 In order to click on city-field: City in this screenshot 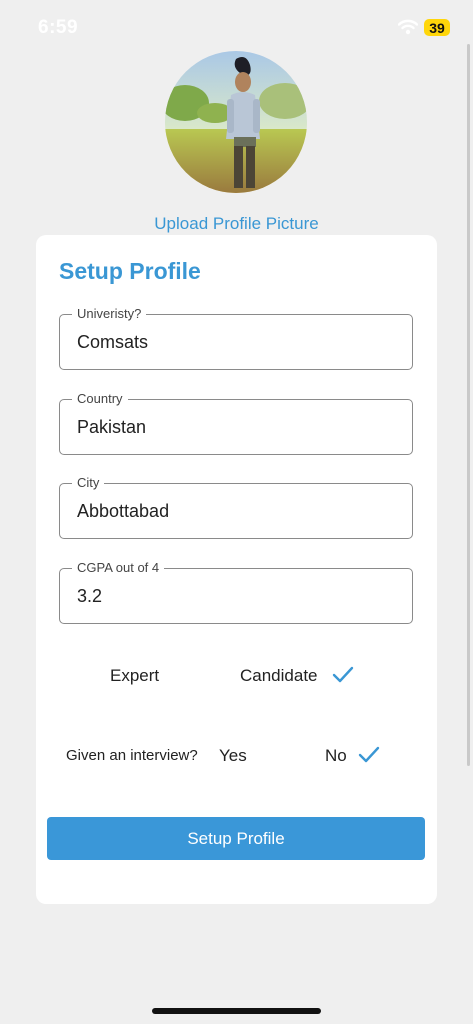, I will do `click(236, 507)`.